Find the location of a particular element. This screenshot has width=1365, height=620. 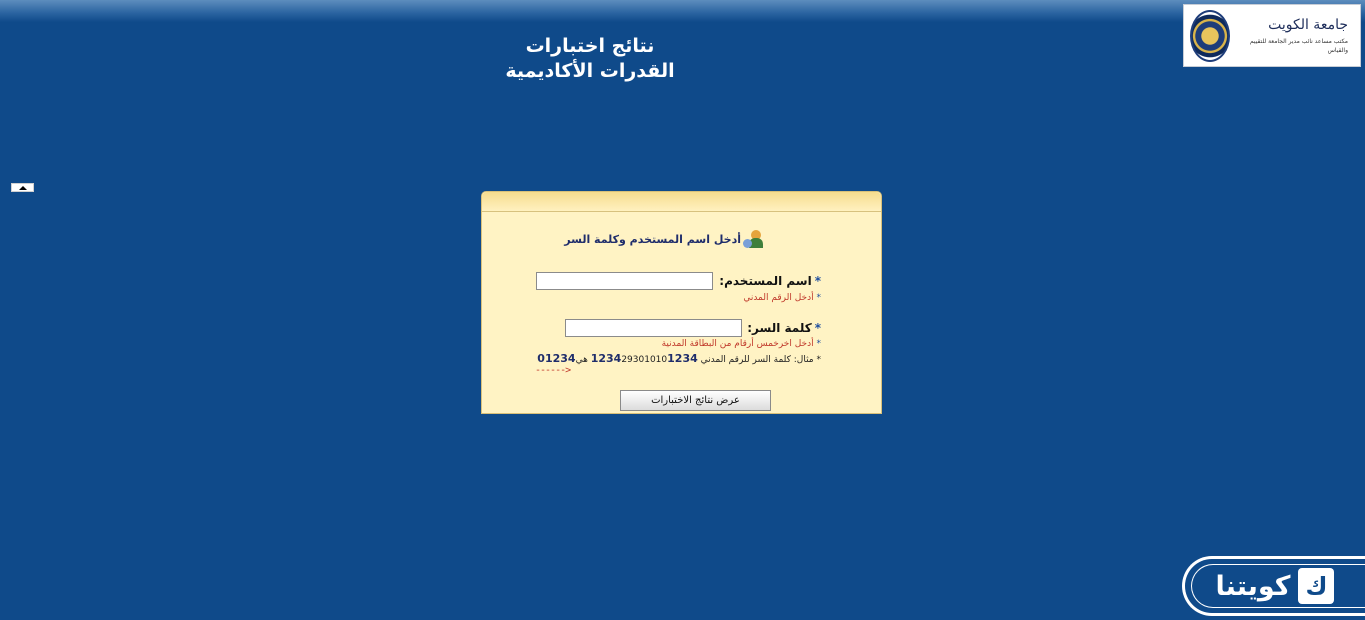

page-title-line-2: القدرات الأكاديمية is located at coordinates (590, 71).